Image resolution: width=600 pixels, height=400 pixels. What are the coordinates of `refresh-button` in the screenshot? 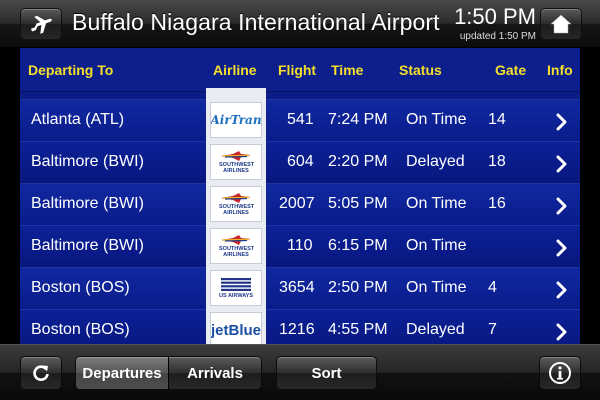 It's located at (41, 373).